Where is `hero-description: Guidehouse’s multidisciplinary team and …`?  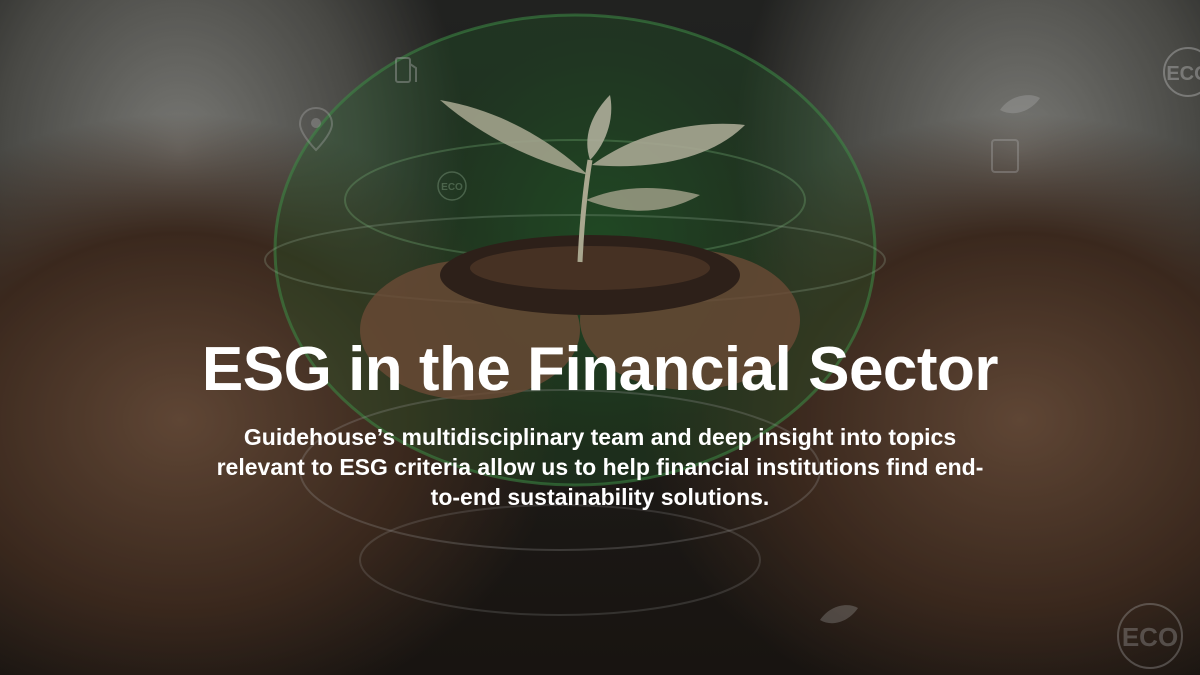 hero-description: Guidehouse’s multidisciplinary team and … is located at coordinates (600, 467).